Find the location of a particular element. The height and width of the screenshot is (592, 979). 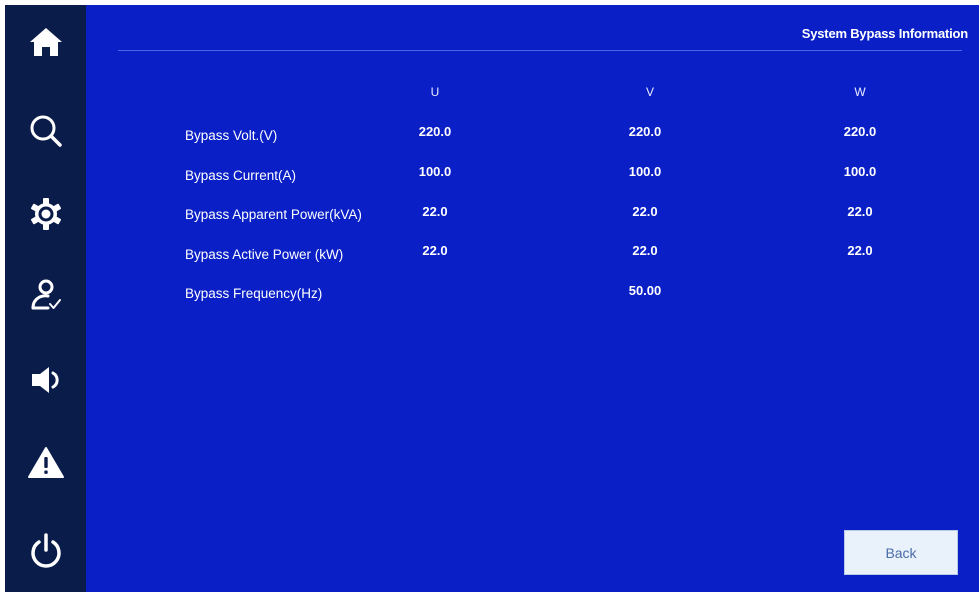

value-volt-v: 220.0 is located at coordinates (645, 131).